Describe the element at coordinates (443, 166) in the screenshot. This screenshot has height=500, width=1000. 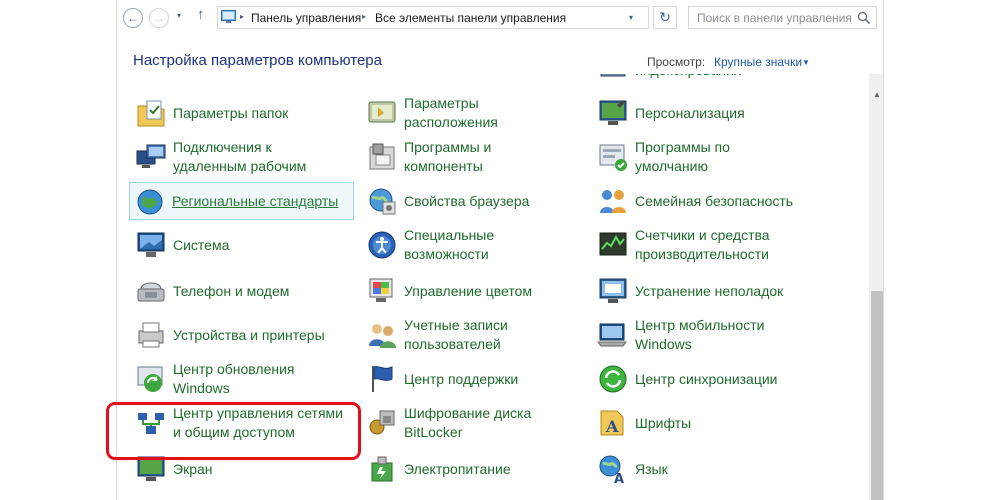
I see `item-label-line: компоненты` at that location.